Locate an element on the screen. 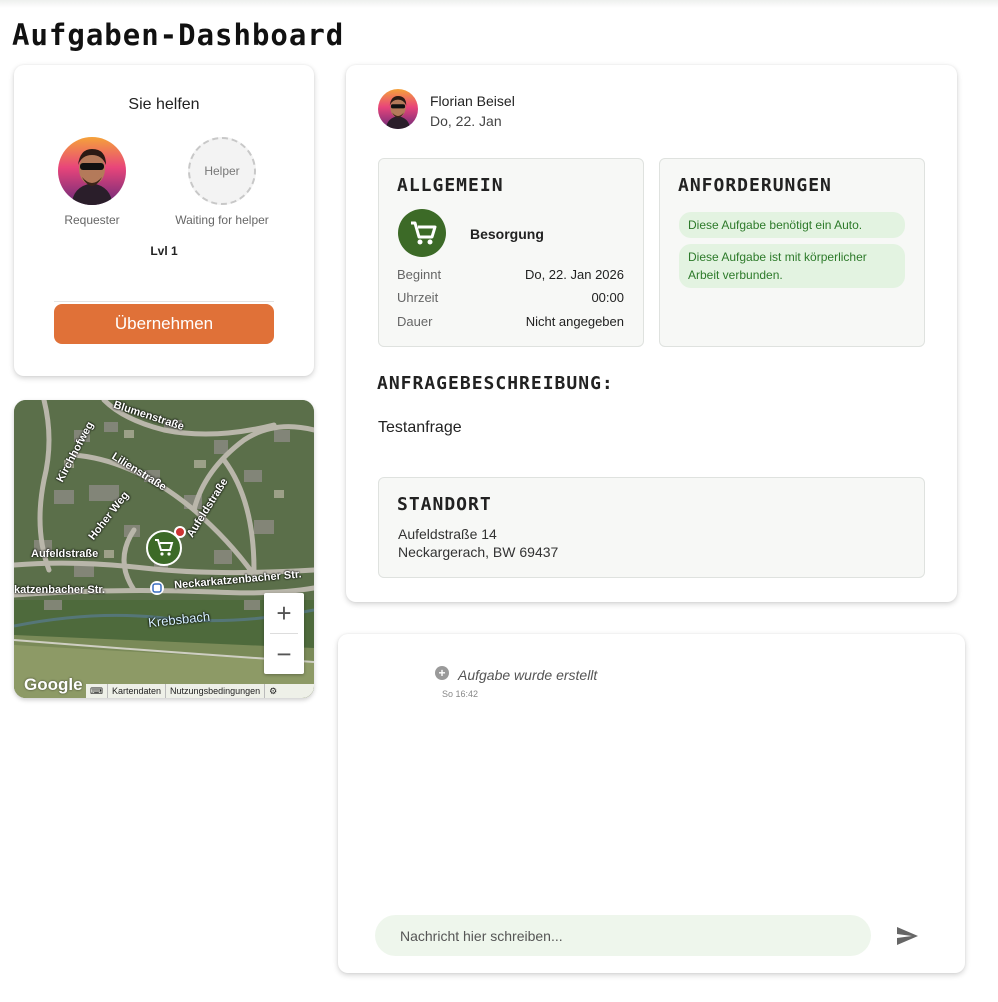 Image resolution: width=998 pixels, height=1002 pixels. map-attribution: ⌨ Kartendaten Nutzungsbedingungen ⚙ is located at coordinates (200, 691).